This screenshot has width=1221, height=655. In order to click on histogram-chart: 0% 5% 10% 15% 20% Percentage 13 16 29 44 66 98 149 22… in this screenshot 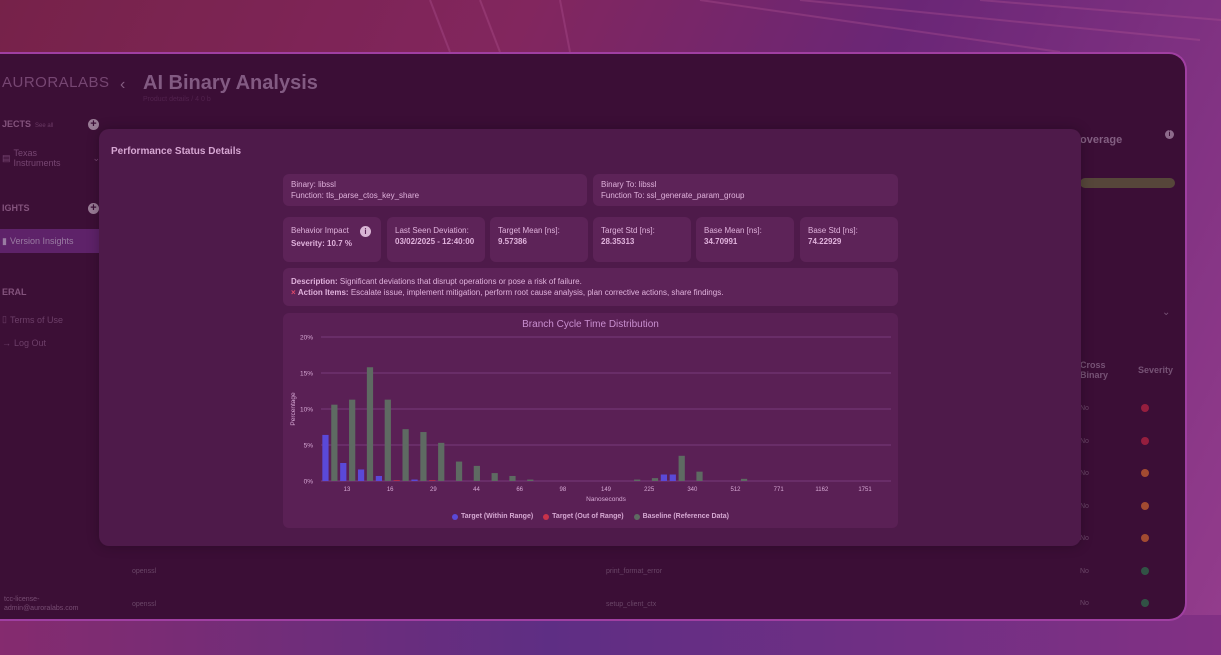, I will do `click(590, 419)`.